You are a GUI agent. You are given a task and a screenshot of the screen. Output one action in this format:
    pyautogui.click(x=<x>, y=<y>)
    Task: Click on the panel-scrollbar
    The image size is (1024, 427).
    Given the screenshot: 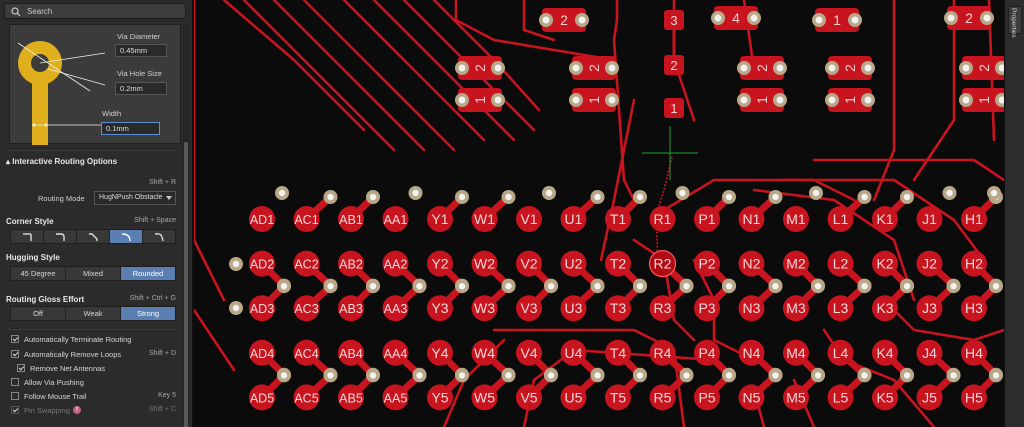 What is the action you would take?
    pyautogui.click(x=186, y=225)
    